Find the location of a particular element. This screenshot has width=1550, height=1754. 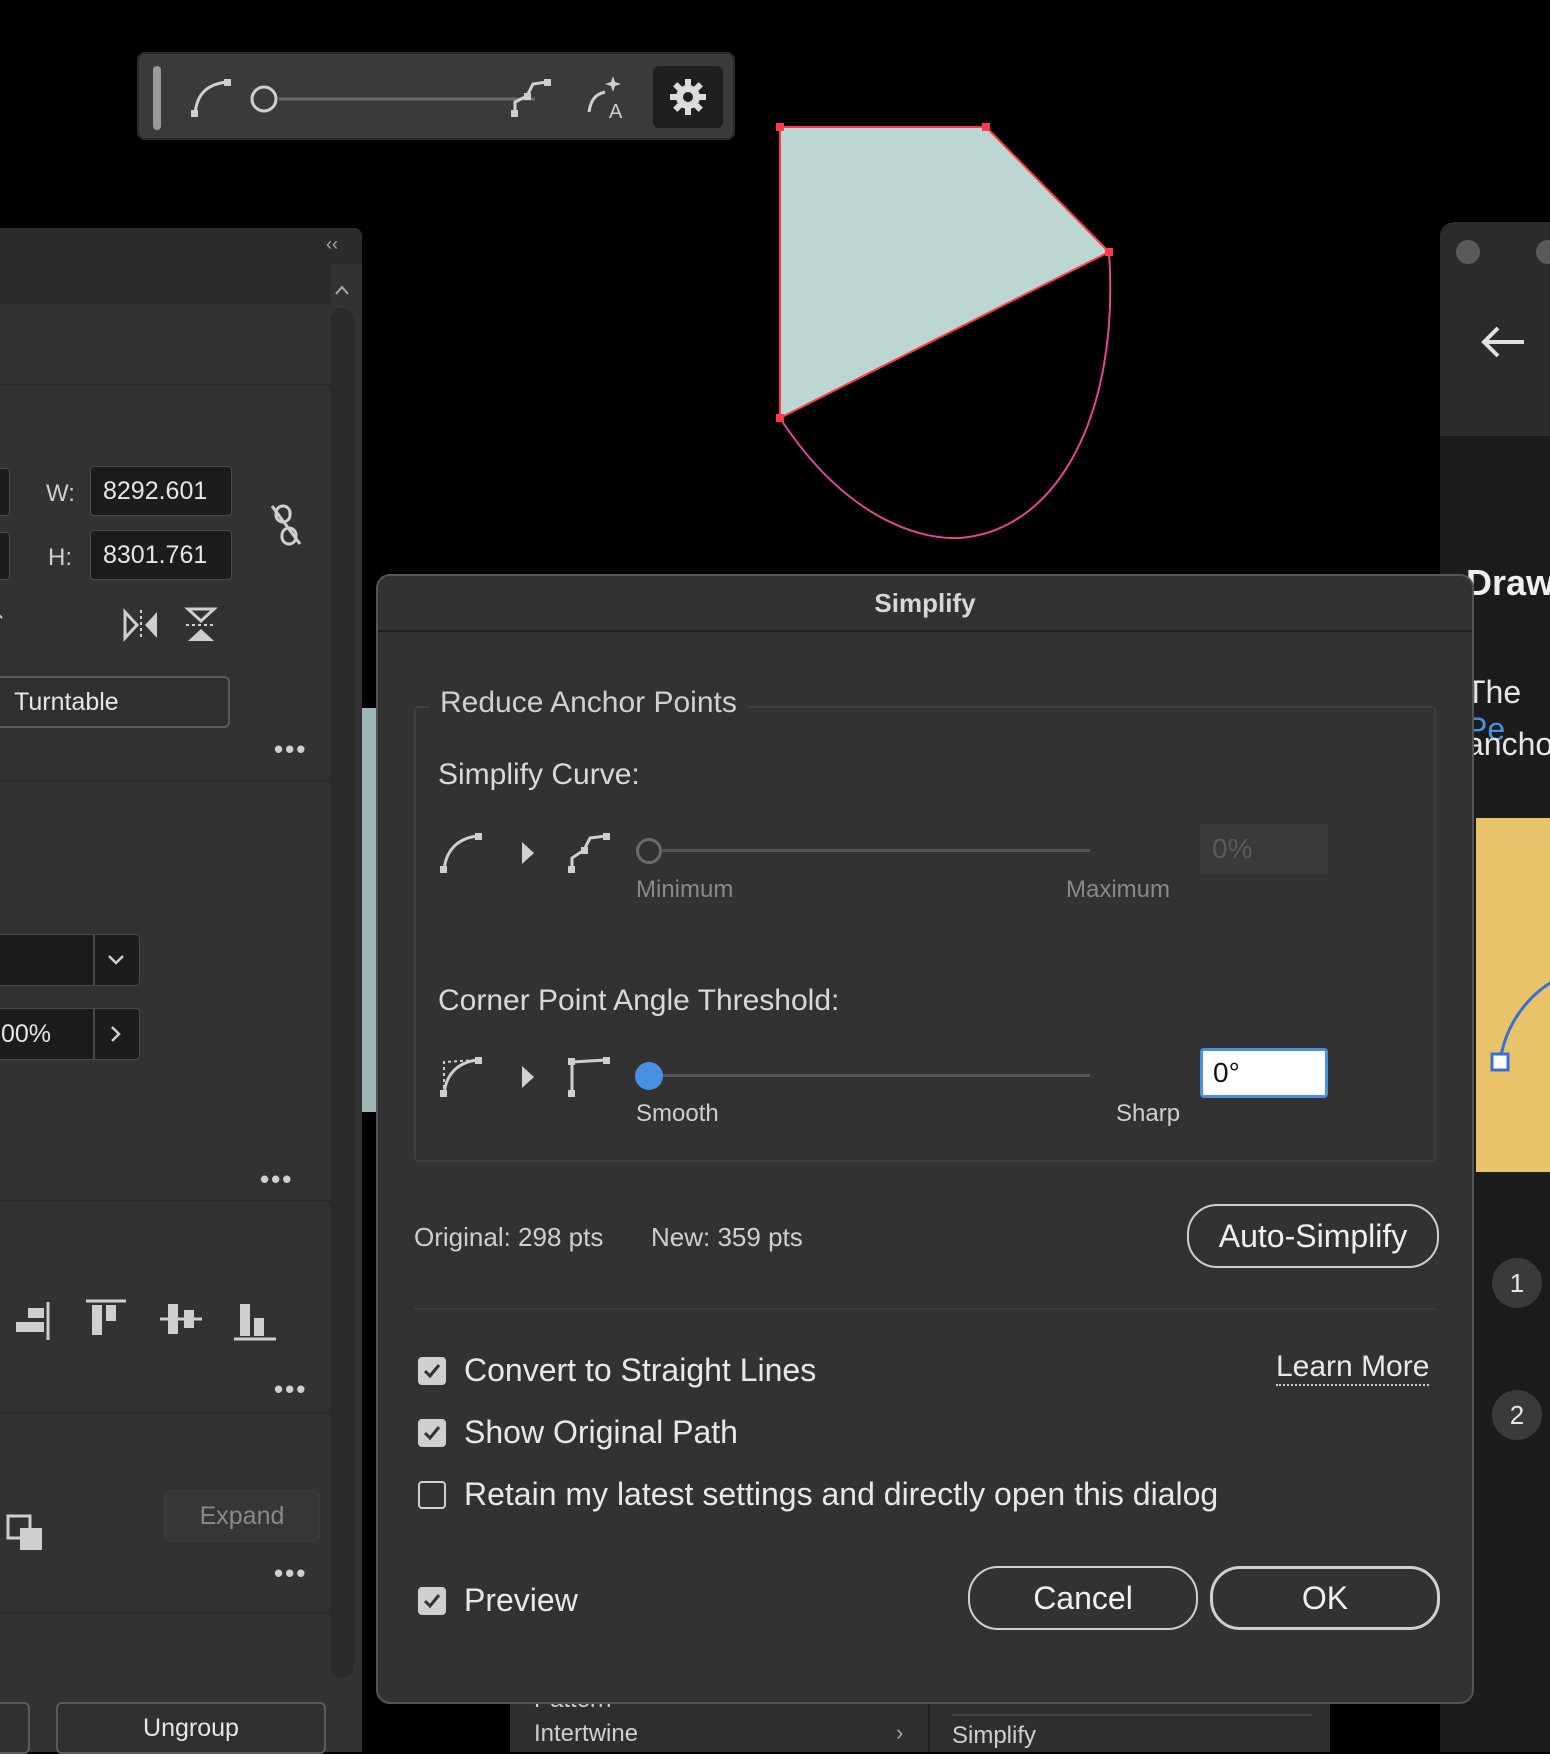

curve-illustration-icon is located at coordinates (1520, 1026).